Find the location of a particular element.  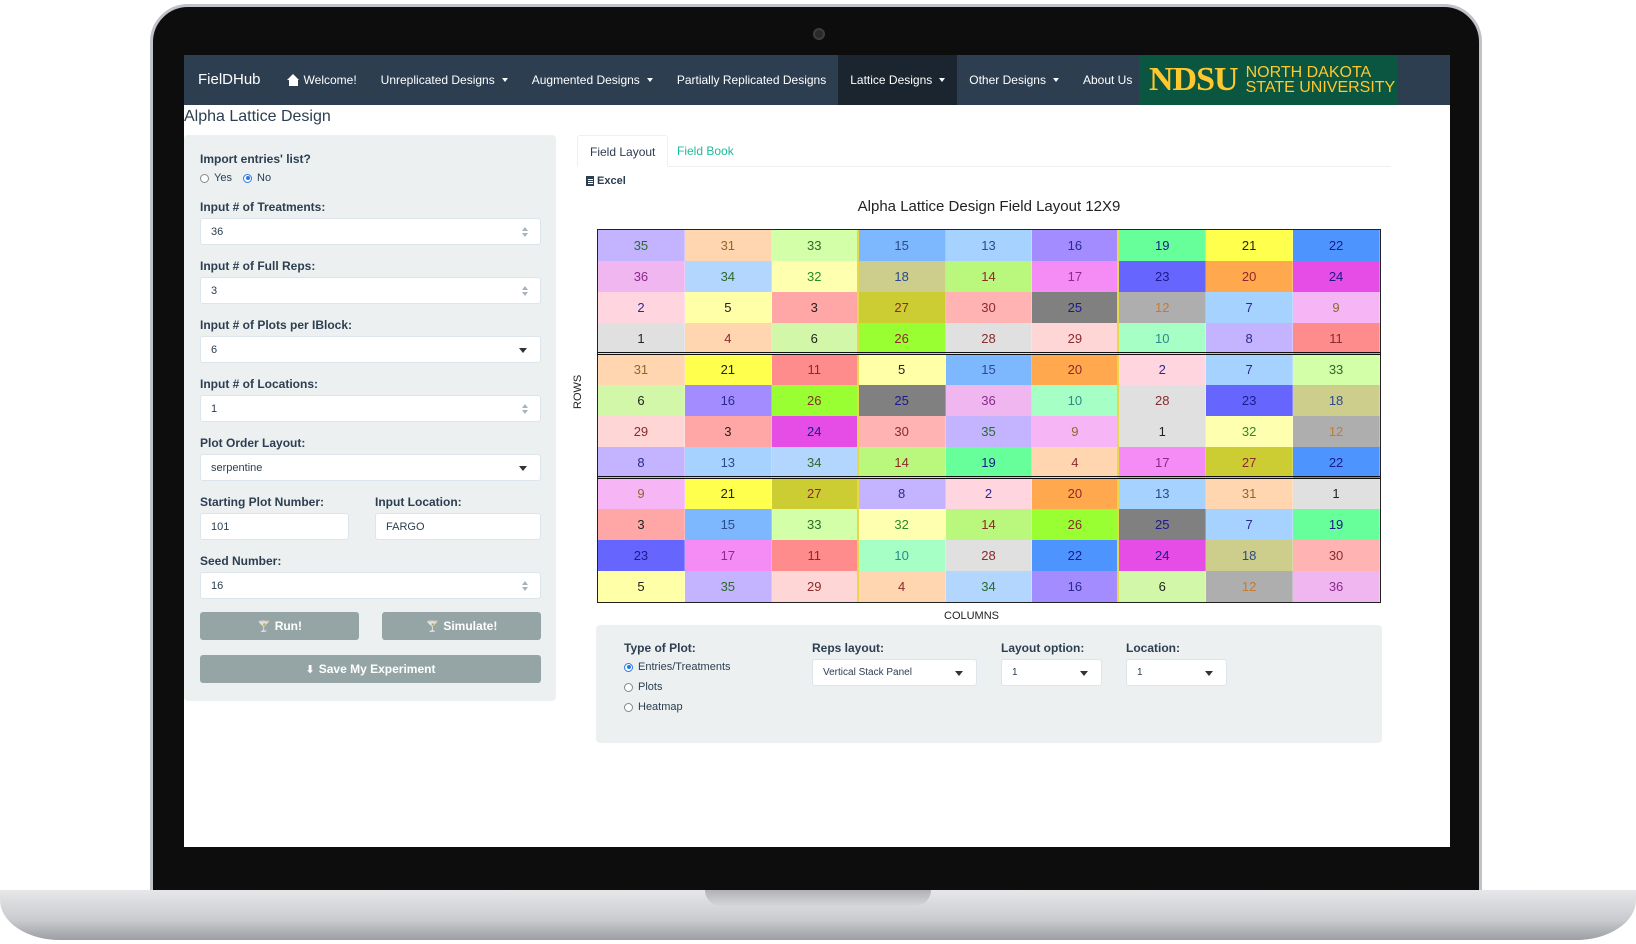

locations-input: 1 is located at coordinates (370, 408).